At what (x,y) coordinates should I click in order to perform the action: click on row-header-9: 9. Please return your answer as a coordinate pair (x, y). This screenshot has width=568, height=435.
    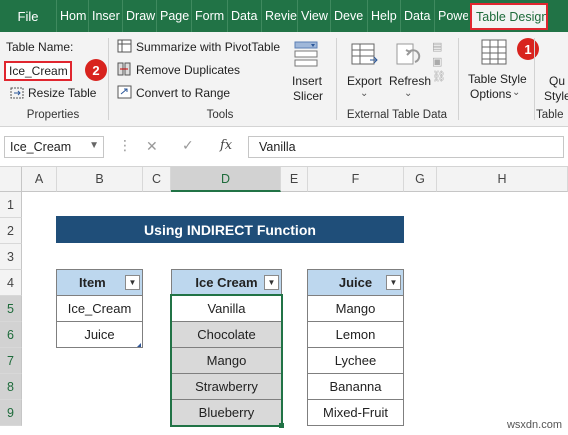
    Looking at the image, I should click on (11, 413).